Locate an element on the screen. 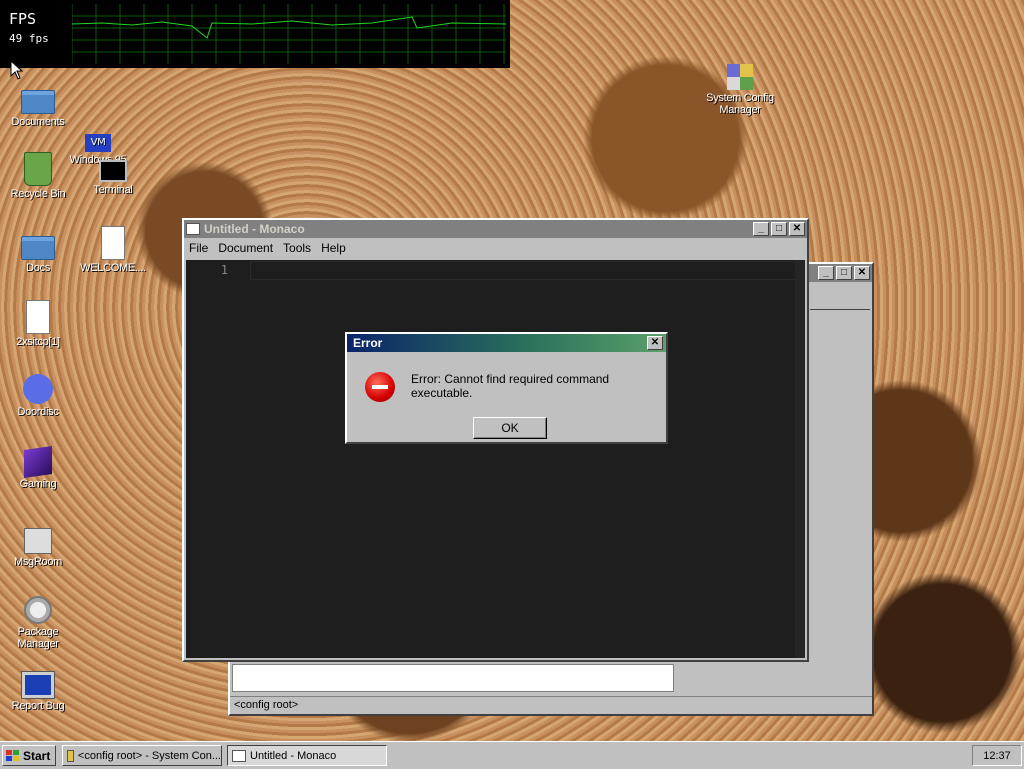 The width and height of the screenshot is (1024, 769). line-gutter: 1 is located at coordinates (216, 459).